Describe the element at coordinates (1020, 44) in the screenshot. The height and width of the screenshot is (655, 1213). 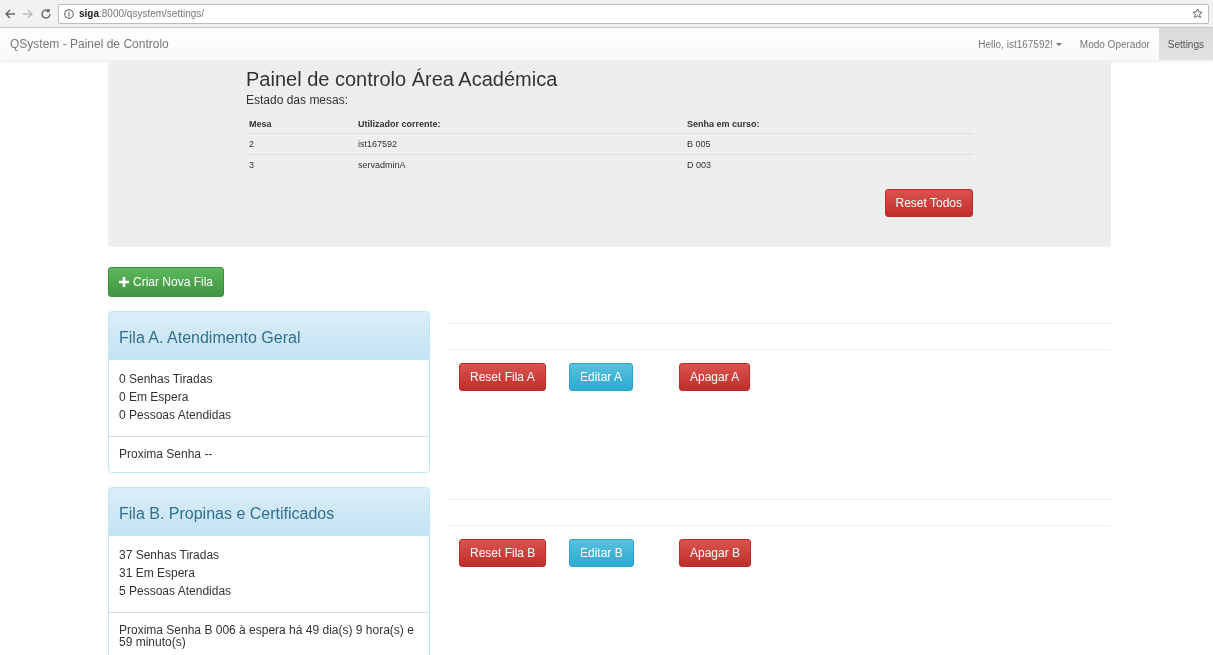
I see `user-menu: Hello, ist167592!` at that location.